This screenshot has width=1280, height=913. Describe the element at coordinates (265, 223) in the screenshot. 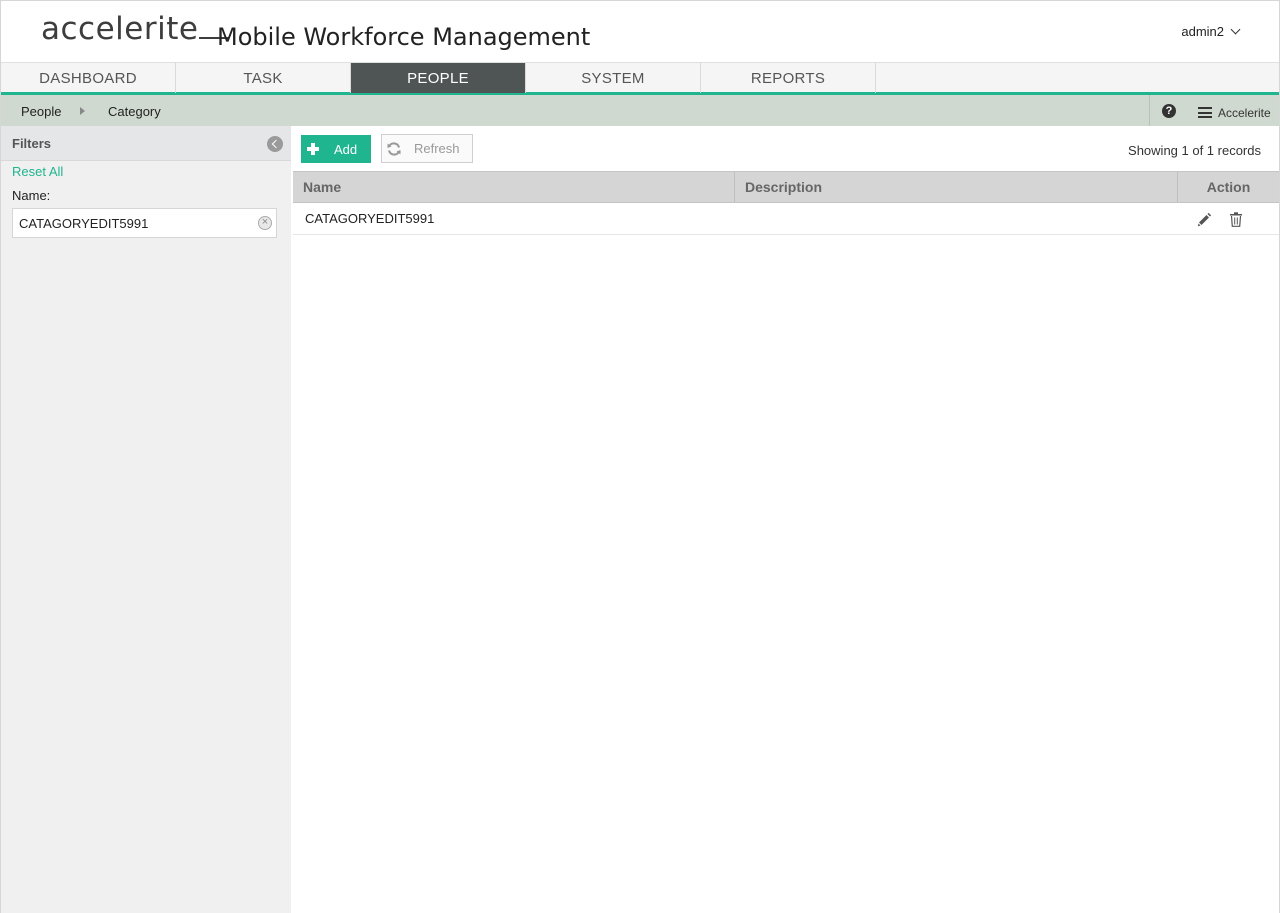

I see `clear-icon: ×` at that location.